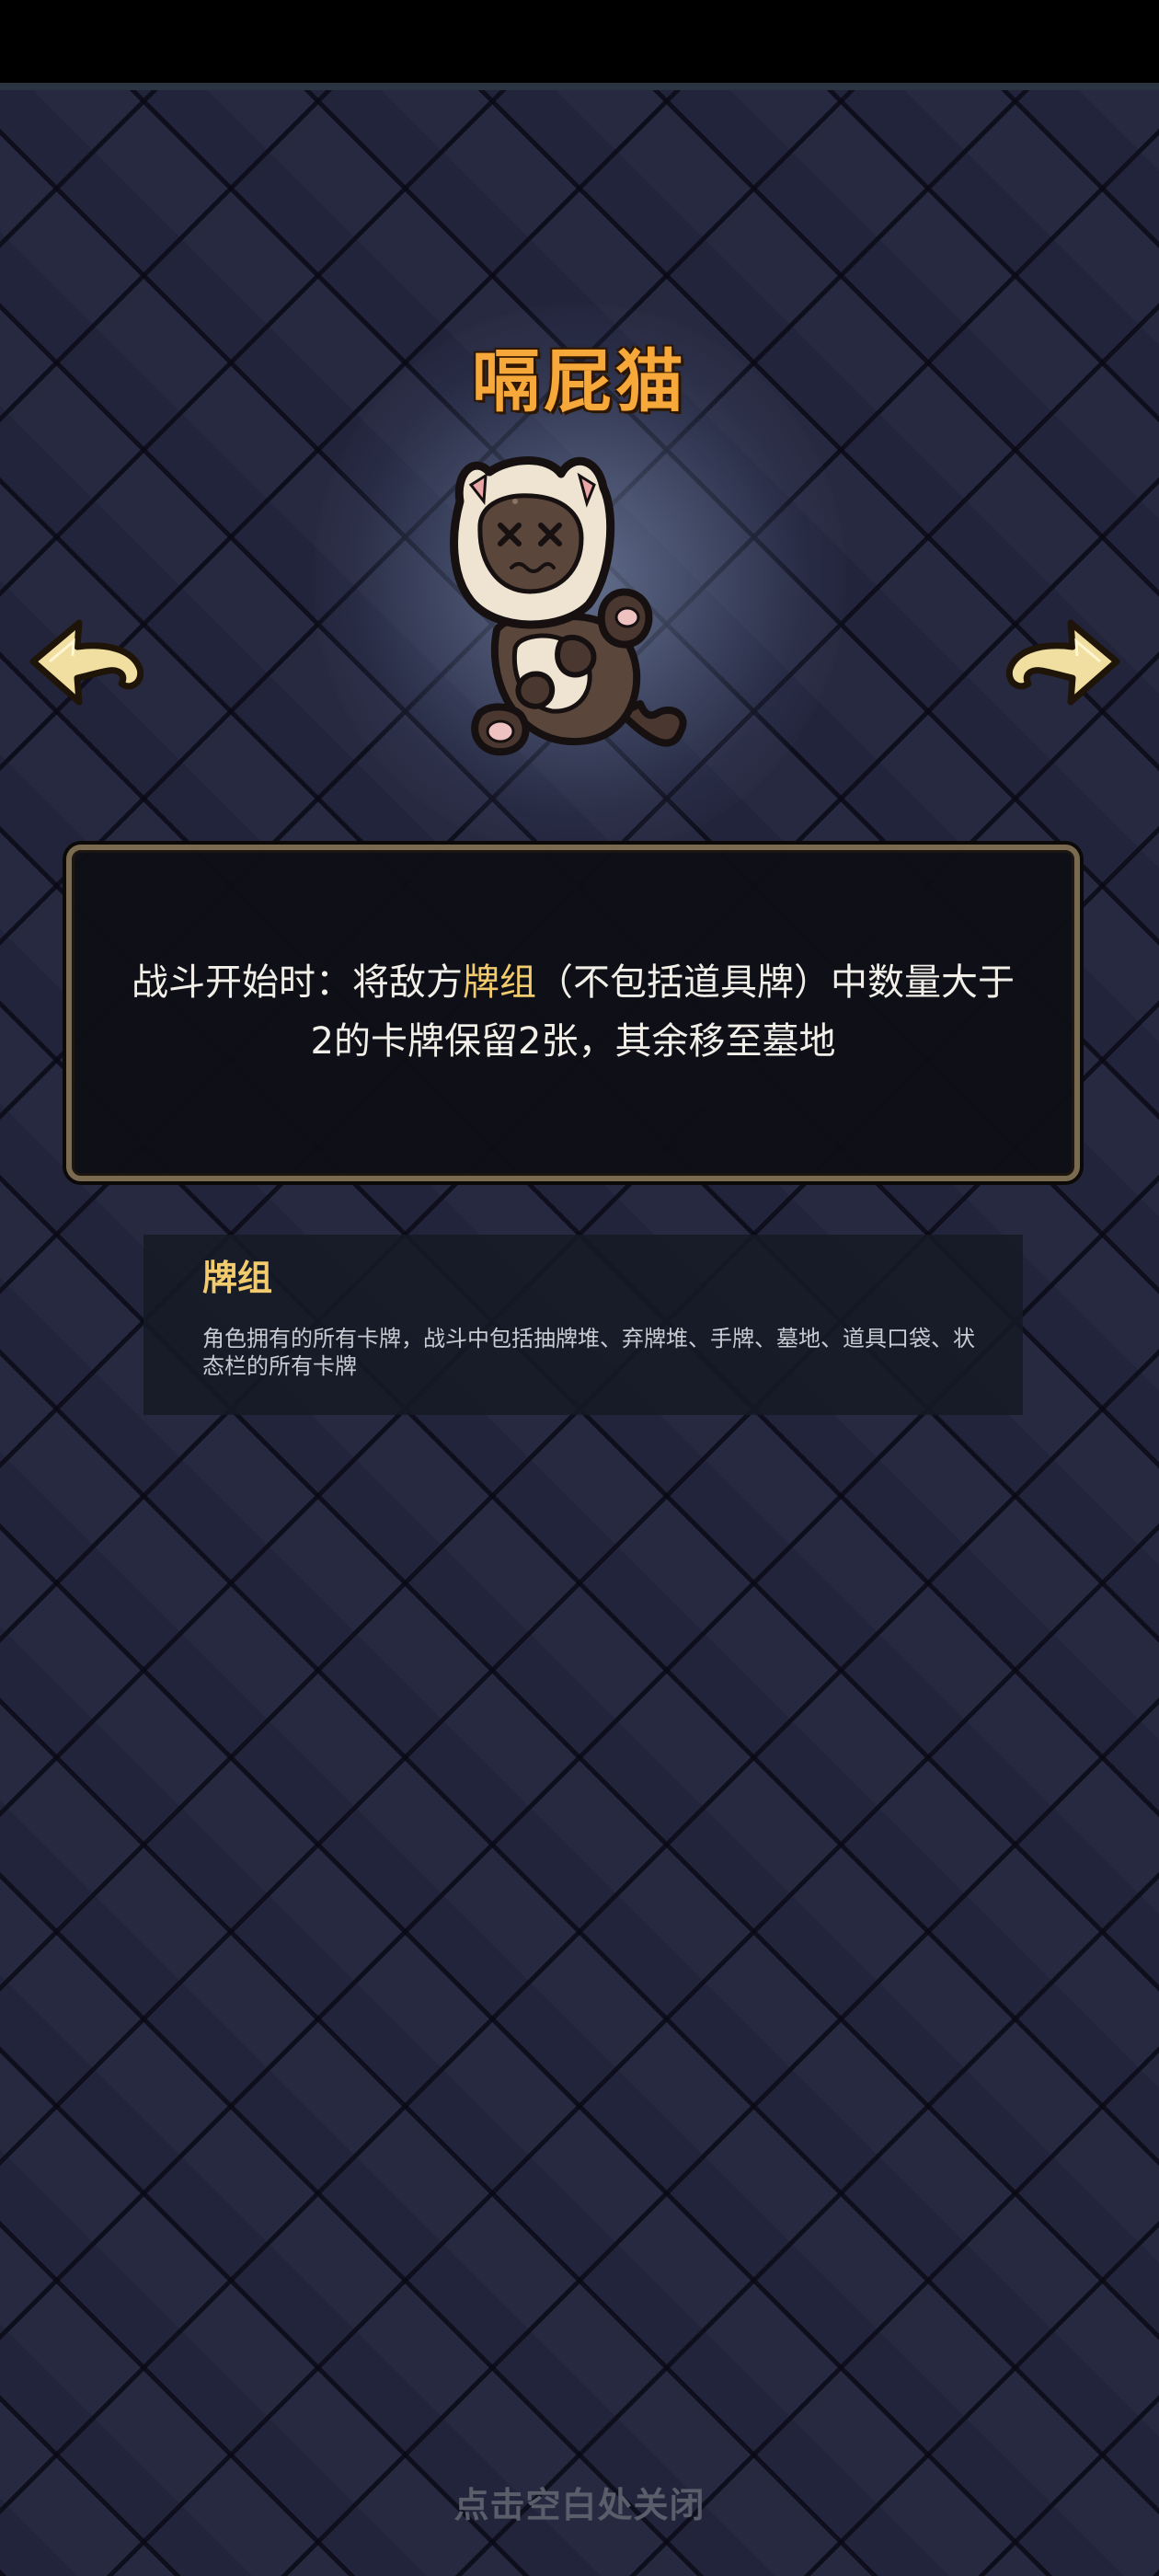 The width and height of the screenshot is (1159, 2576). I want to click on curled-arrow-right-icon, so click(1062, 662).